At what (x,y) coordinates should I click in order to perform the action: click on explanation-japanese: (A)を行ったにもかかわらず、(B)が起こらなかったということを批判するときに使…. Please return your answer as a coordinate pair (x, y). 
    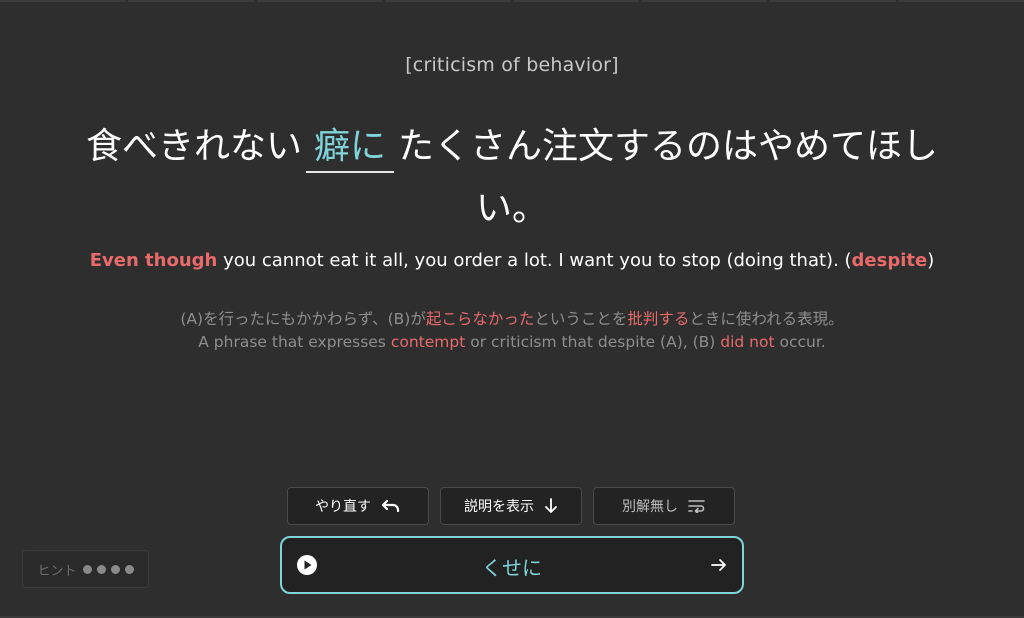
    Looking at the image, I should click on (512, 319).